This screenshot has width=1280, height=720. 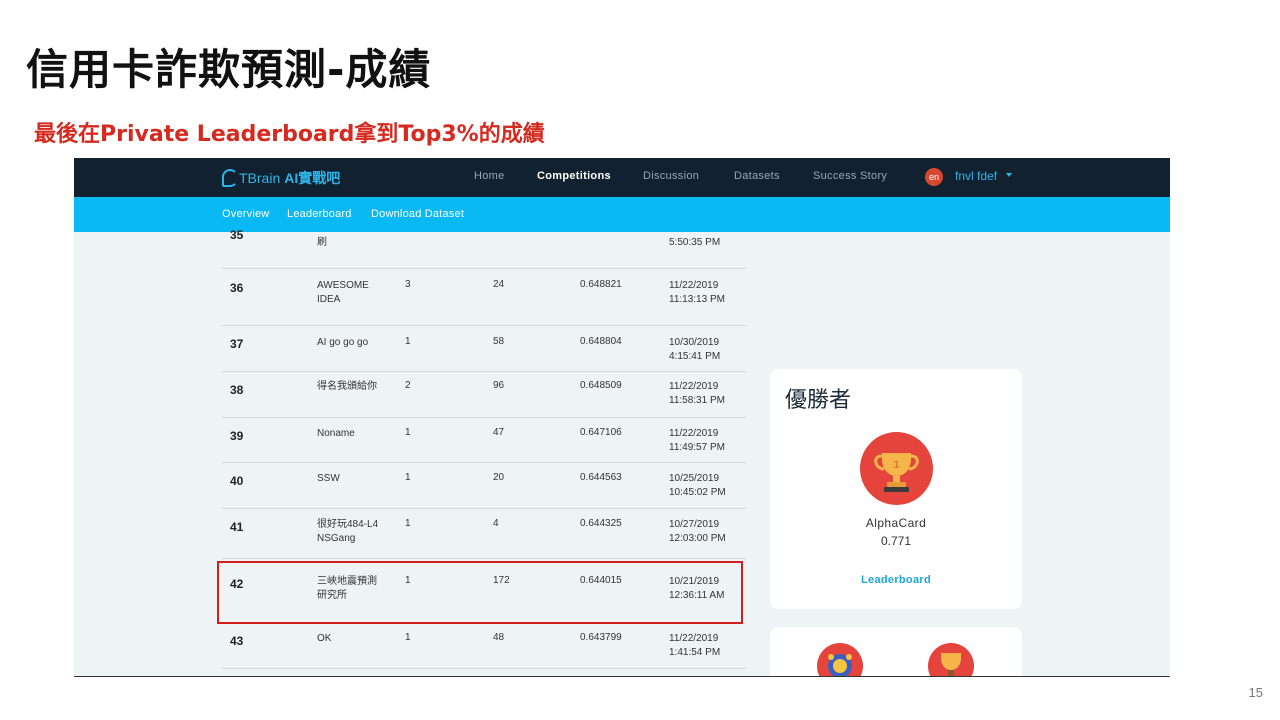 What do you see at coordinates (336, 433) in the screenshot?
I see `team-name-cell: Noname` at bounding box center [336, 433].